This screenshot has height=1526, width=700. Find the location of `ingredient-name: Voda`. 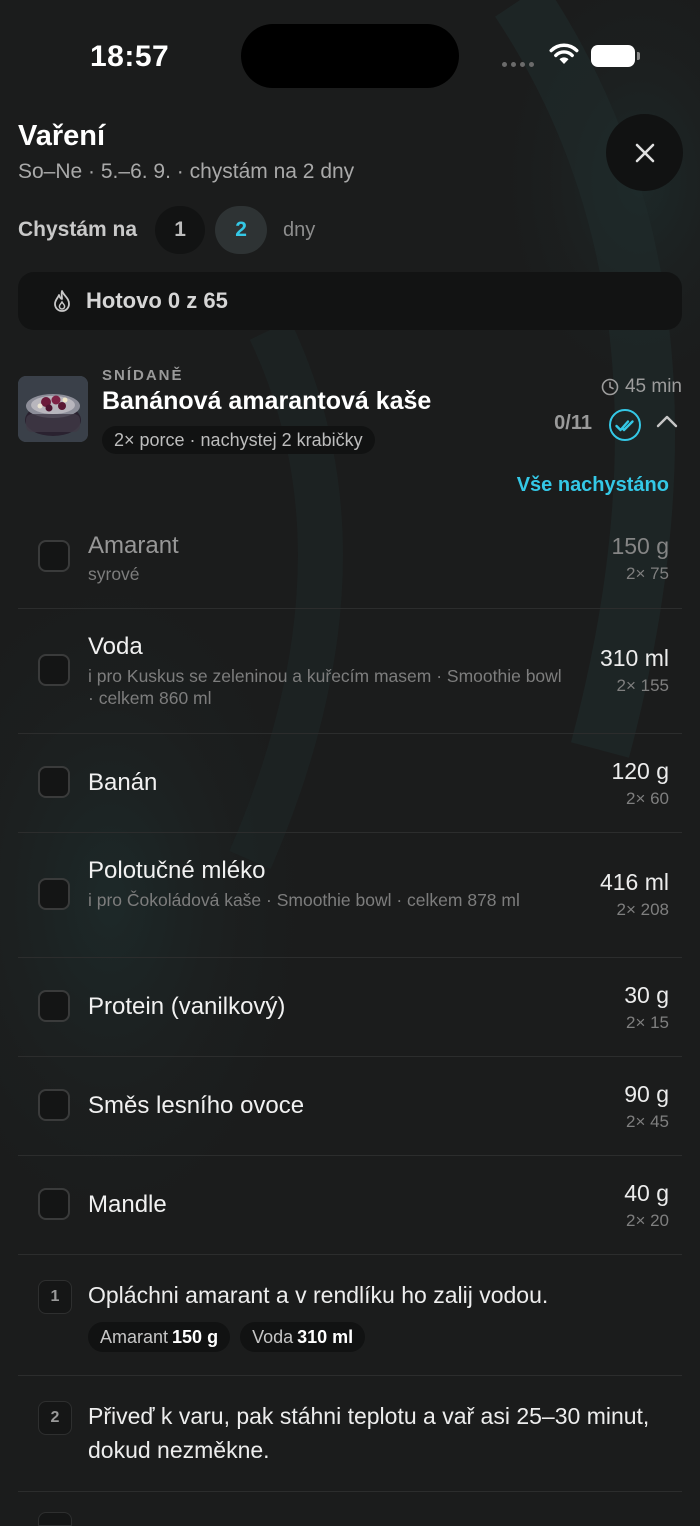

ingredient-name: Voda is located at coordinates (115, 646).